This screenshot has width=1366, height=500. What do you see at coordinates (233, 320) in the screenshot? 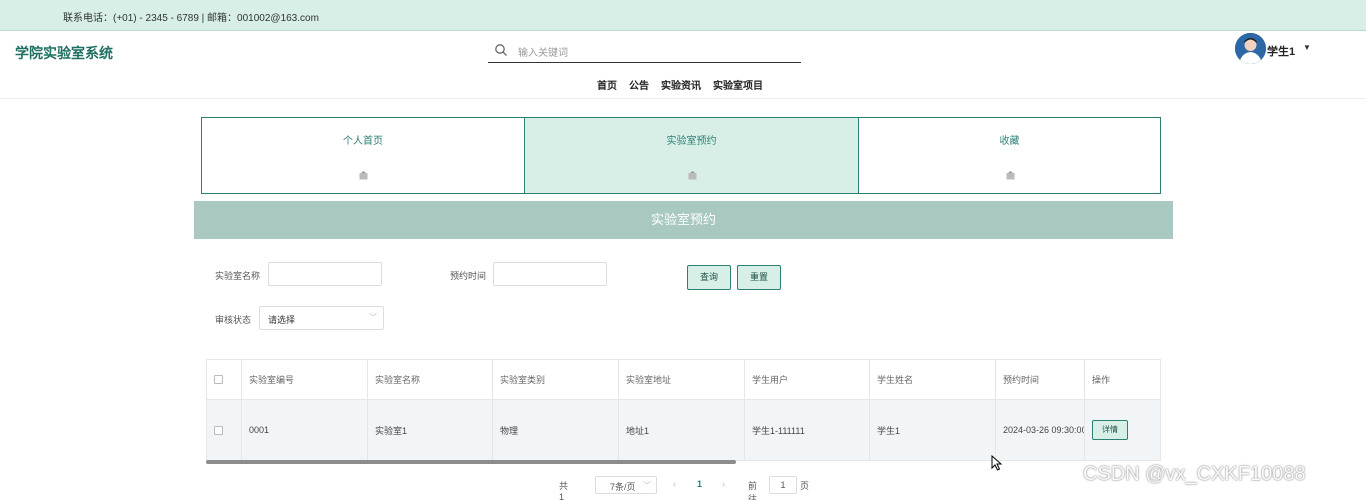
I see `status-label: 审核状态` at bounding box center [233, 320].